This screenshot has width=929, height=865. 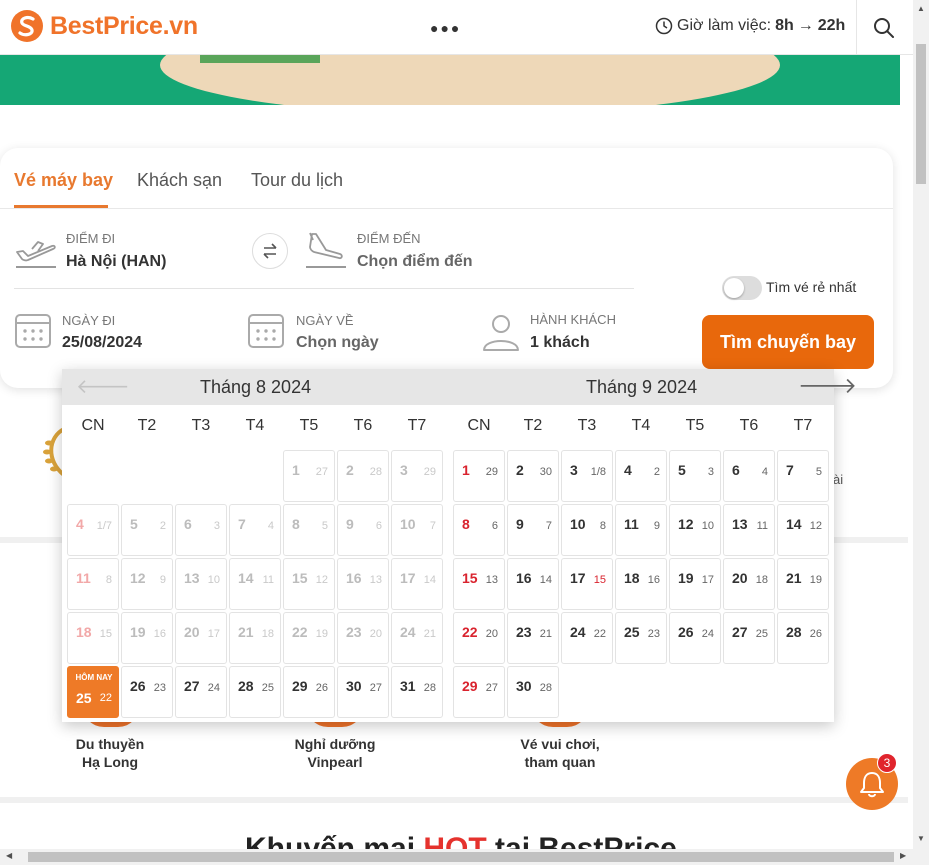 What do you see at coordinates (363, 692) in the screenshot?
I see `calendar-day: 30 27` at bounding box center [363, 692].